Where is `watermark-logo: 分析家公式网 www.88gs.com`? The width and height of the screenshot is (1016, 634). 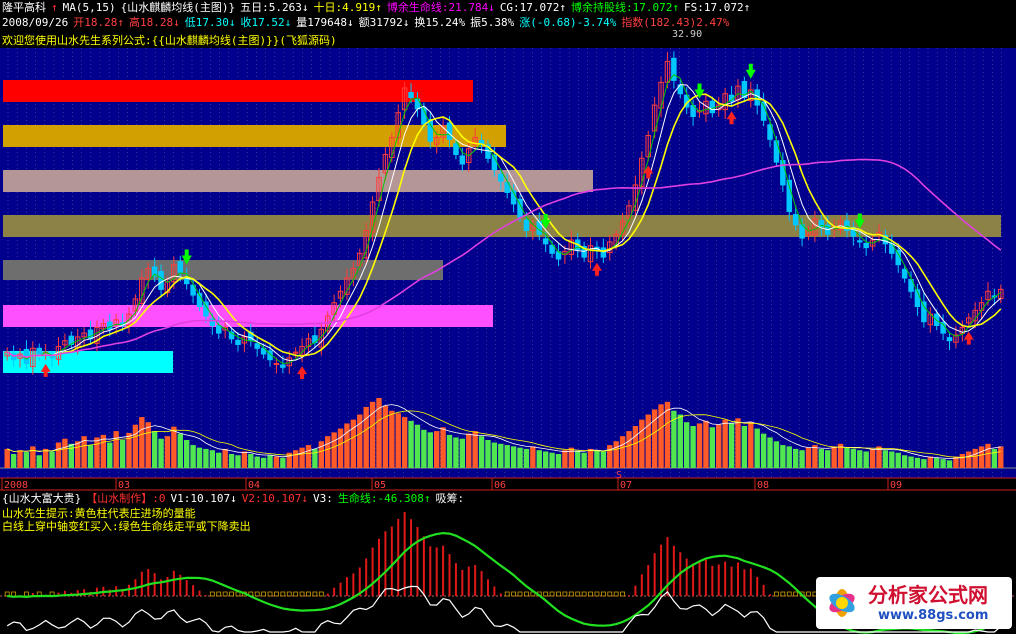 watermark-logo: 分析家公式网 www.88gs.com is located at coordinates (914, 603).